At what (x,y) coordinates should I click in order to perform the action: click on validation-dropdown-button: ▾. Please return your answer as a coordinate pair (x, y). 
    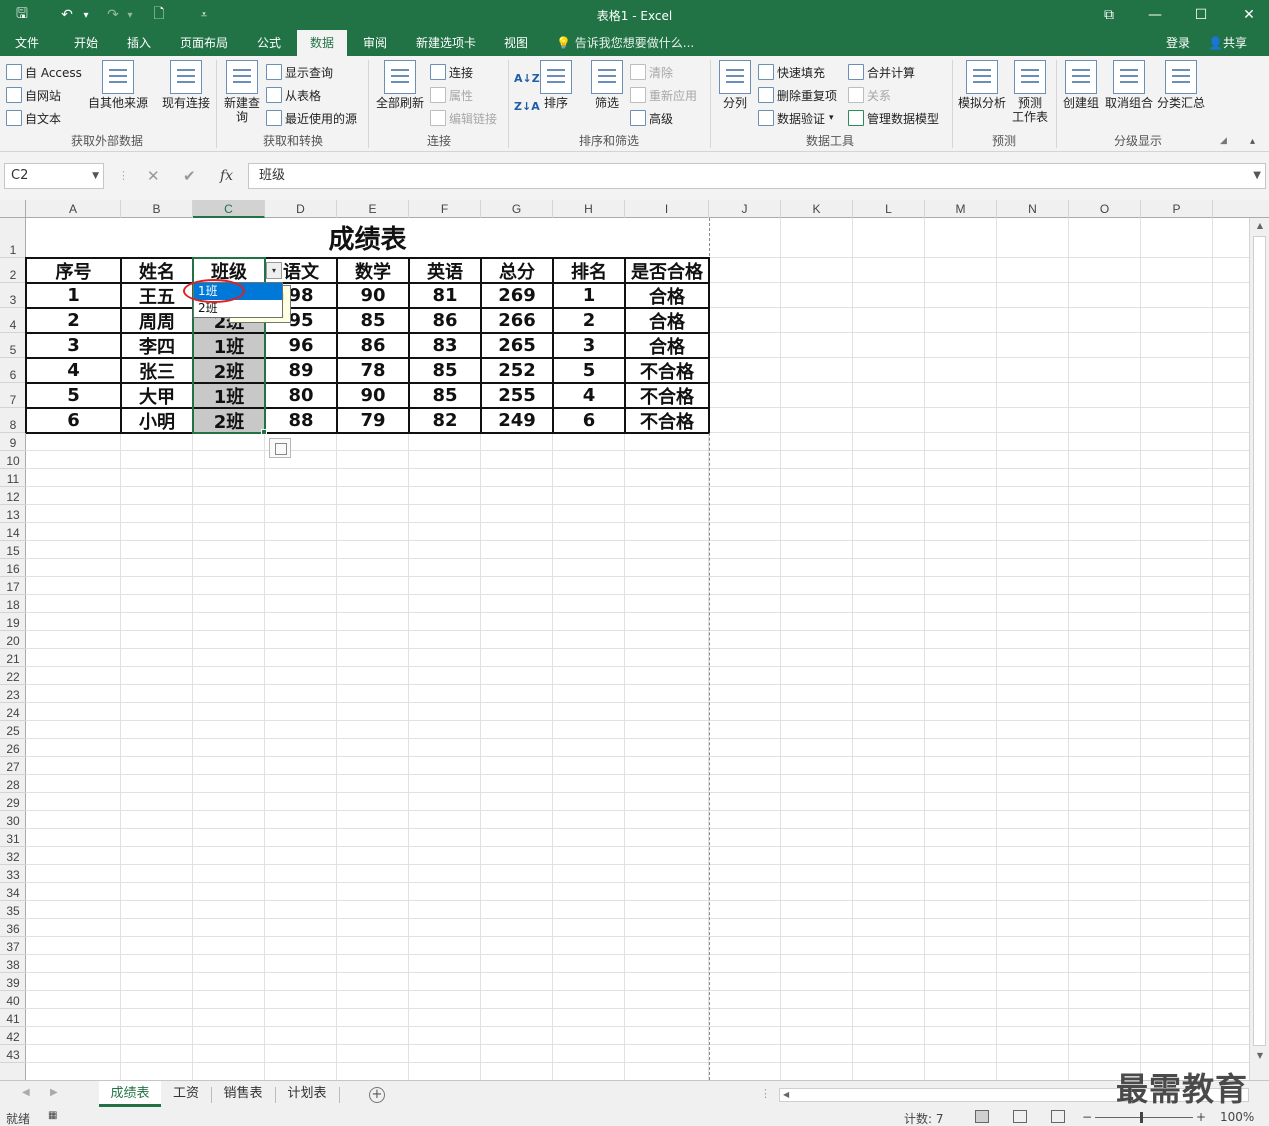
    Looking at the image, I should click on (274, 270).